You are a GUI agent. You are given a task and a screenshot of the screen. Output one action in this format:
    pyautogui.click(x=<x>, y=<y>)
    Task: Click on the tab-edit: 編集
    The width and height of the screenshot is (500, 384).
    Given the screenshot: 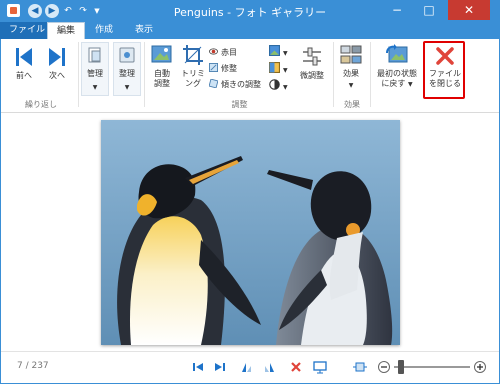 What is the action you would take?
    pyautogui.click(x=66, y=30)
    